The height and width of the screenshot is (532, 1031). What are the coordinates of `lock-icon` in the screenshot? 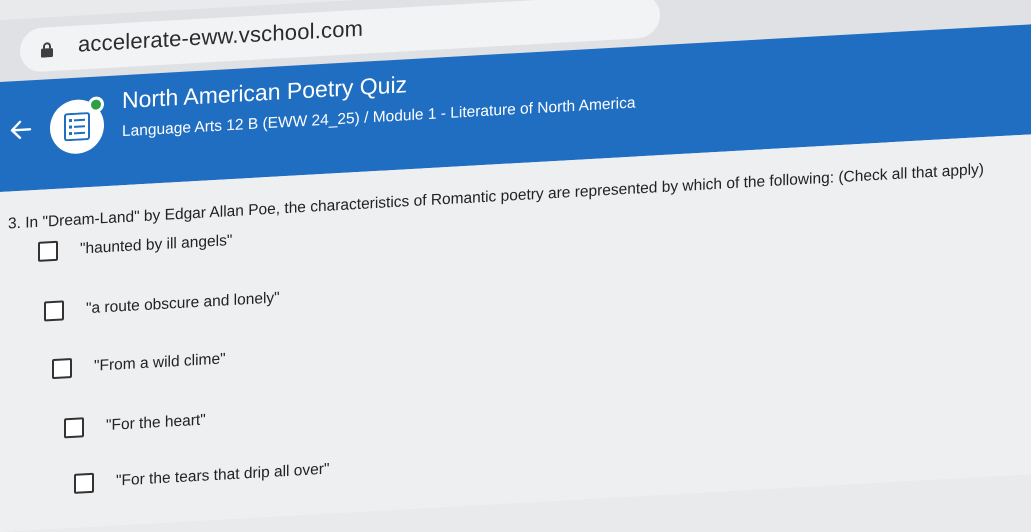 It's located at (47, 50).